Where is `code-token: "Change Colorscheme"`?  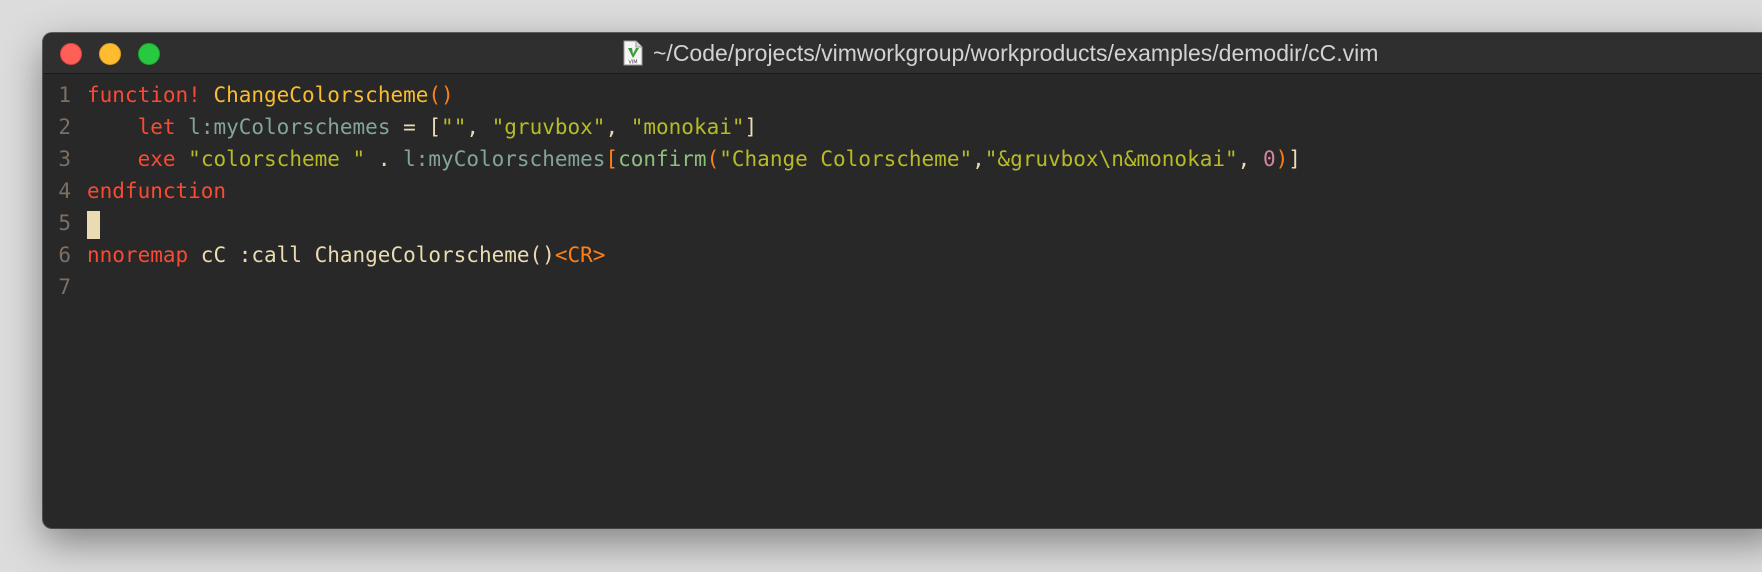 code-token: "Change Colorscheme" is located at coordinates (846, 159).